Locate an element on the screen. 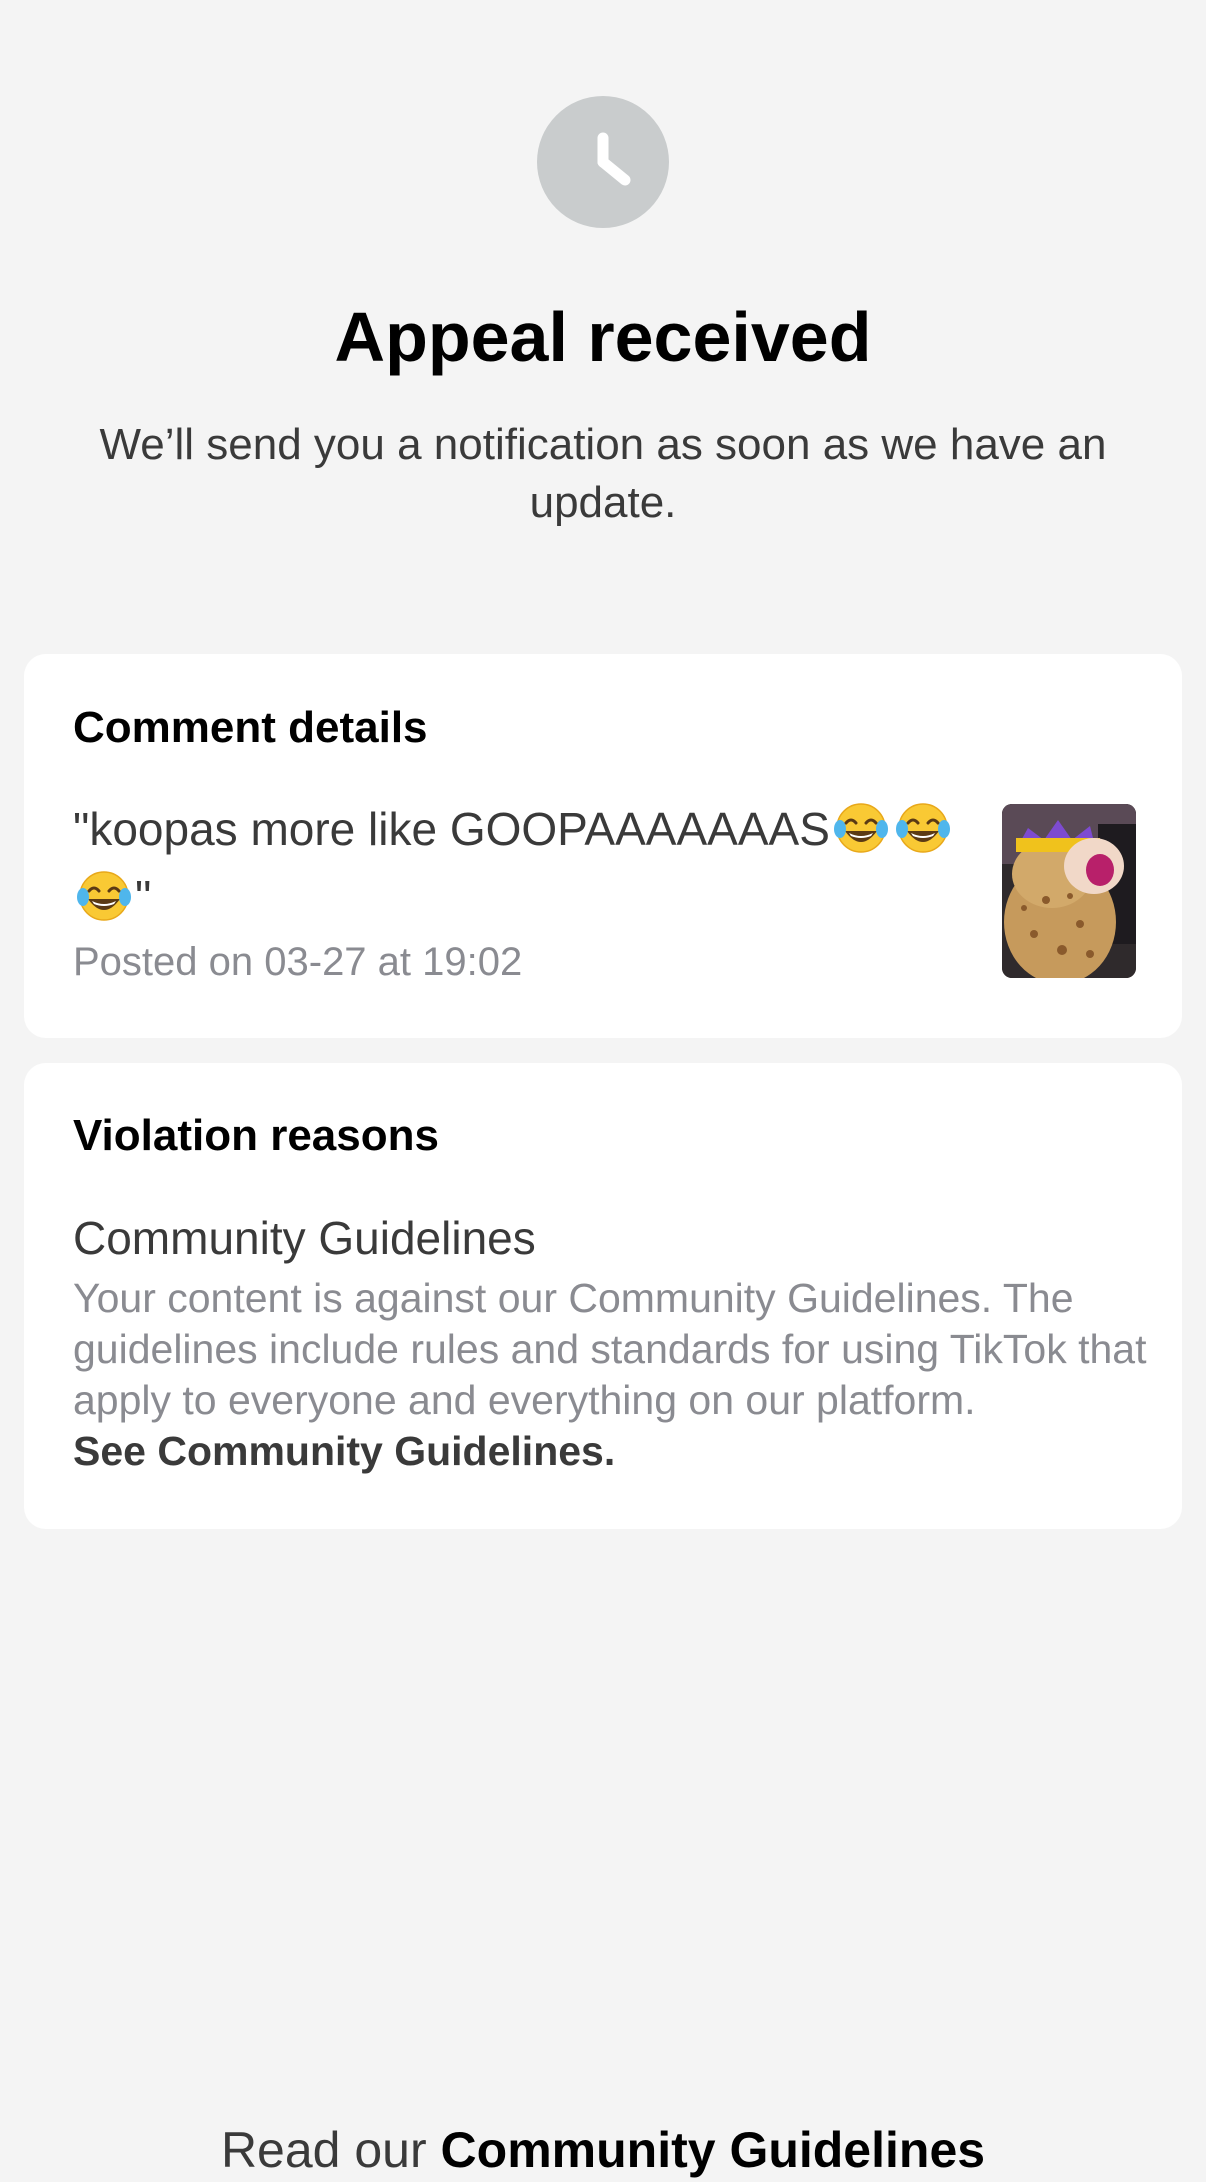 Image resolution: width=1206 pixels, height=2182 pixels. comment-text: "koopas more like GOOPAAAAAAAS " is located at coordinates (523, 868).